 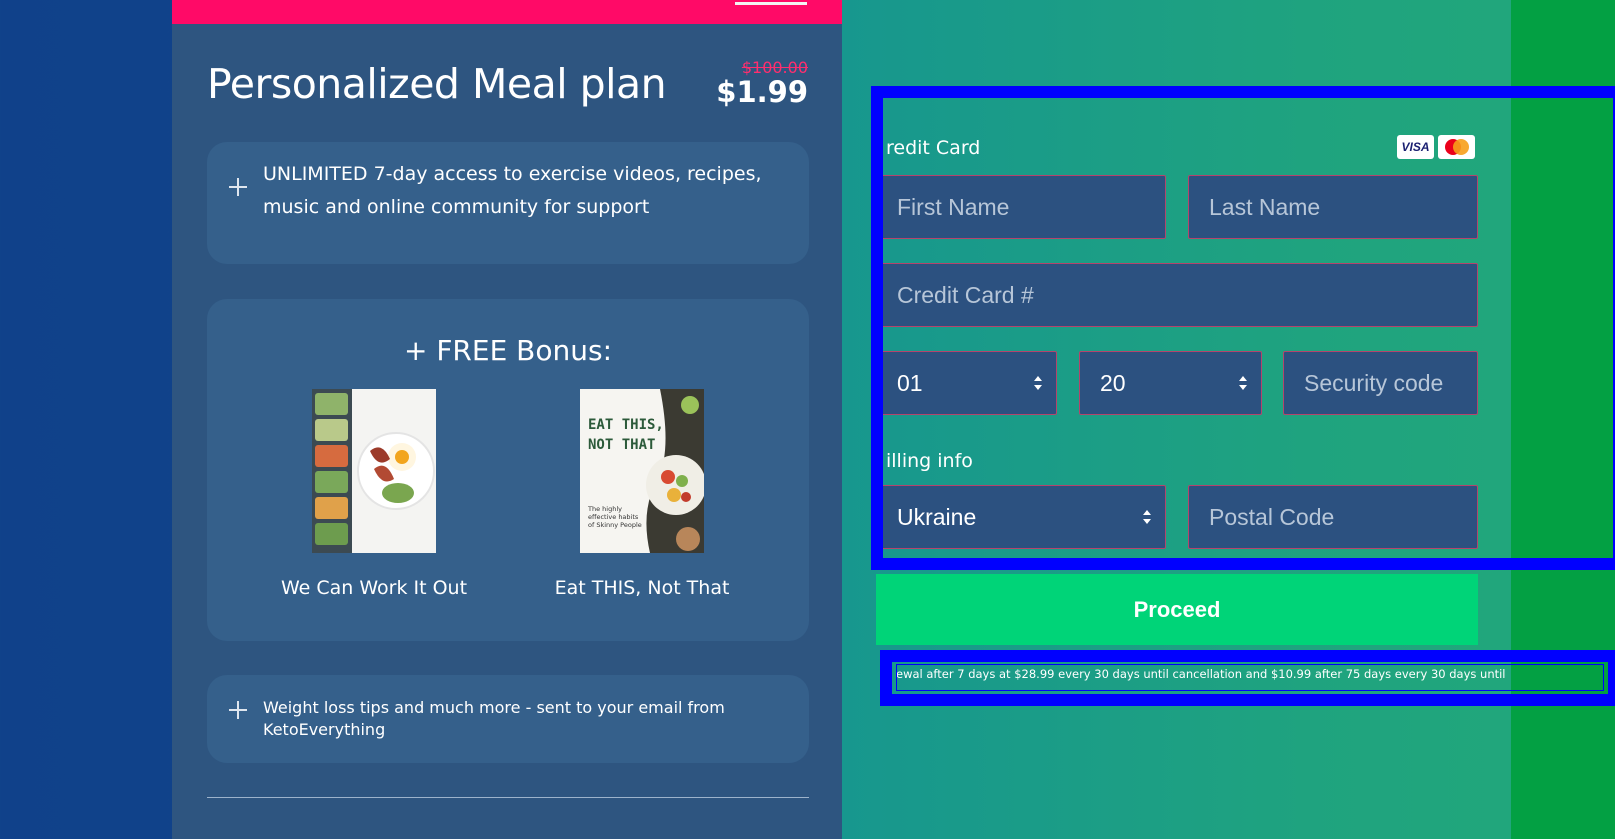 I want to click on plan-title: Personalized Meal plan, so click(x=437, y=84).